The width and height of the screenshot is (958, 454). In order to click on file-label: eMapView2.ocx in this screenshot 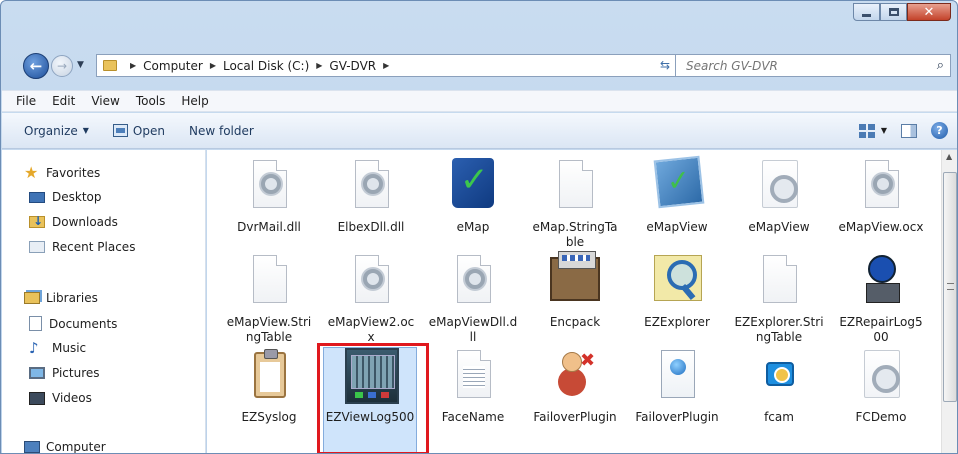, I will do `click(371, 329)`.